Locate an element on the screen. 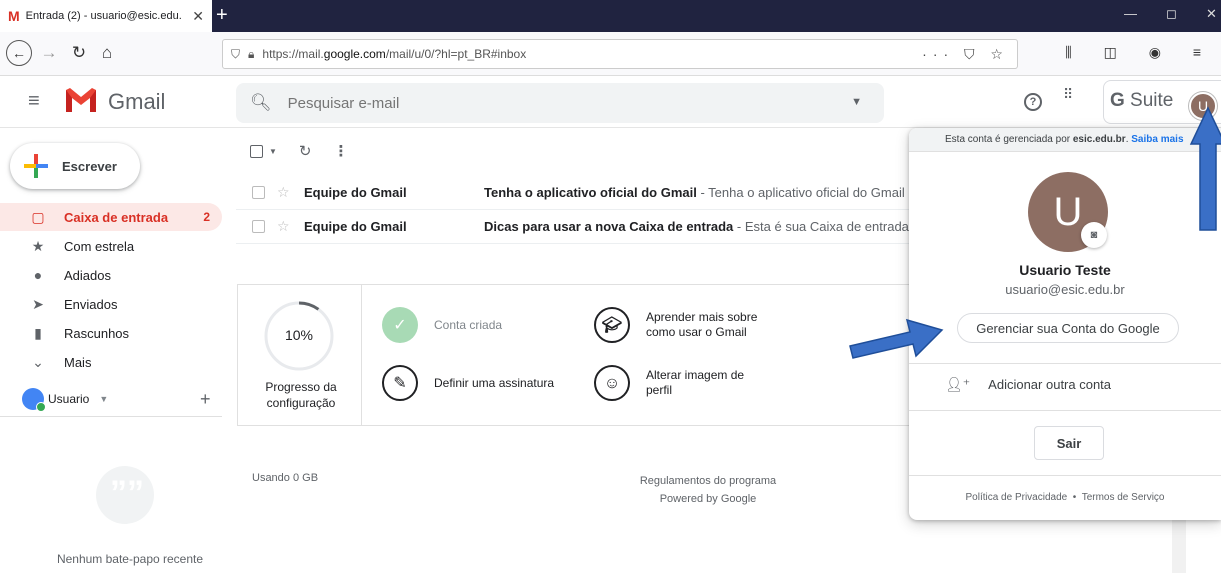 This screenshot has height=573, width=1221. setup-item-learn-gmail: 🎓︎ Aprender mais sobre como usar o Gmail is located at coordinates (694, 325).